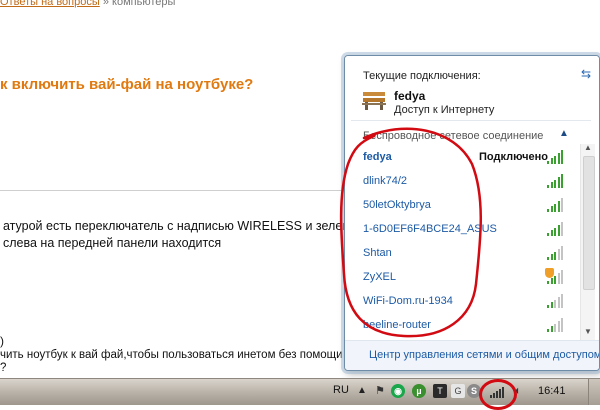  I want to click on show-desktop-button, so click(594, 392).